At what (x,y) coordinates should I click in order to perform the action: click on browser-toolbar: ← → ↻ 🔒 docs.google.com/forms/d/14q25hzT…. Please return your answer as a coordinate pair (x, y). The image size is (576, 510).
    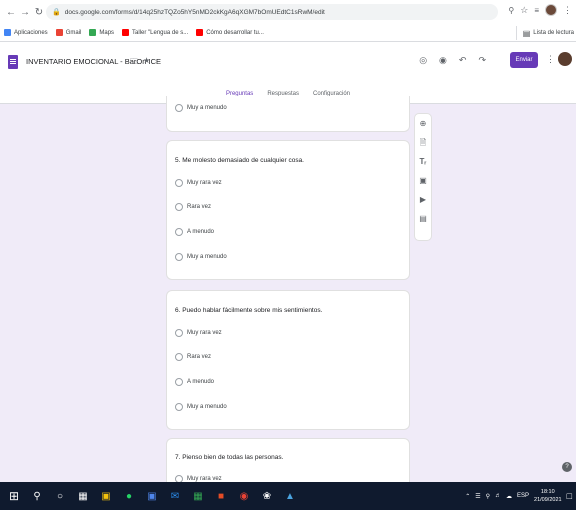
    Looking at the image, I should click on (288, 12).